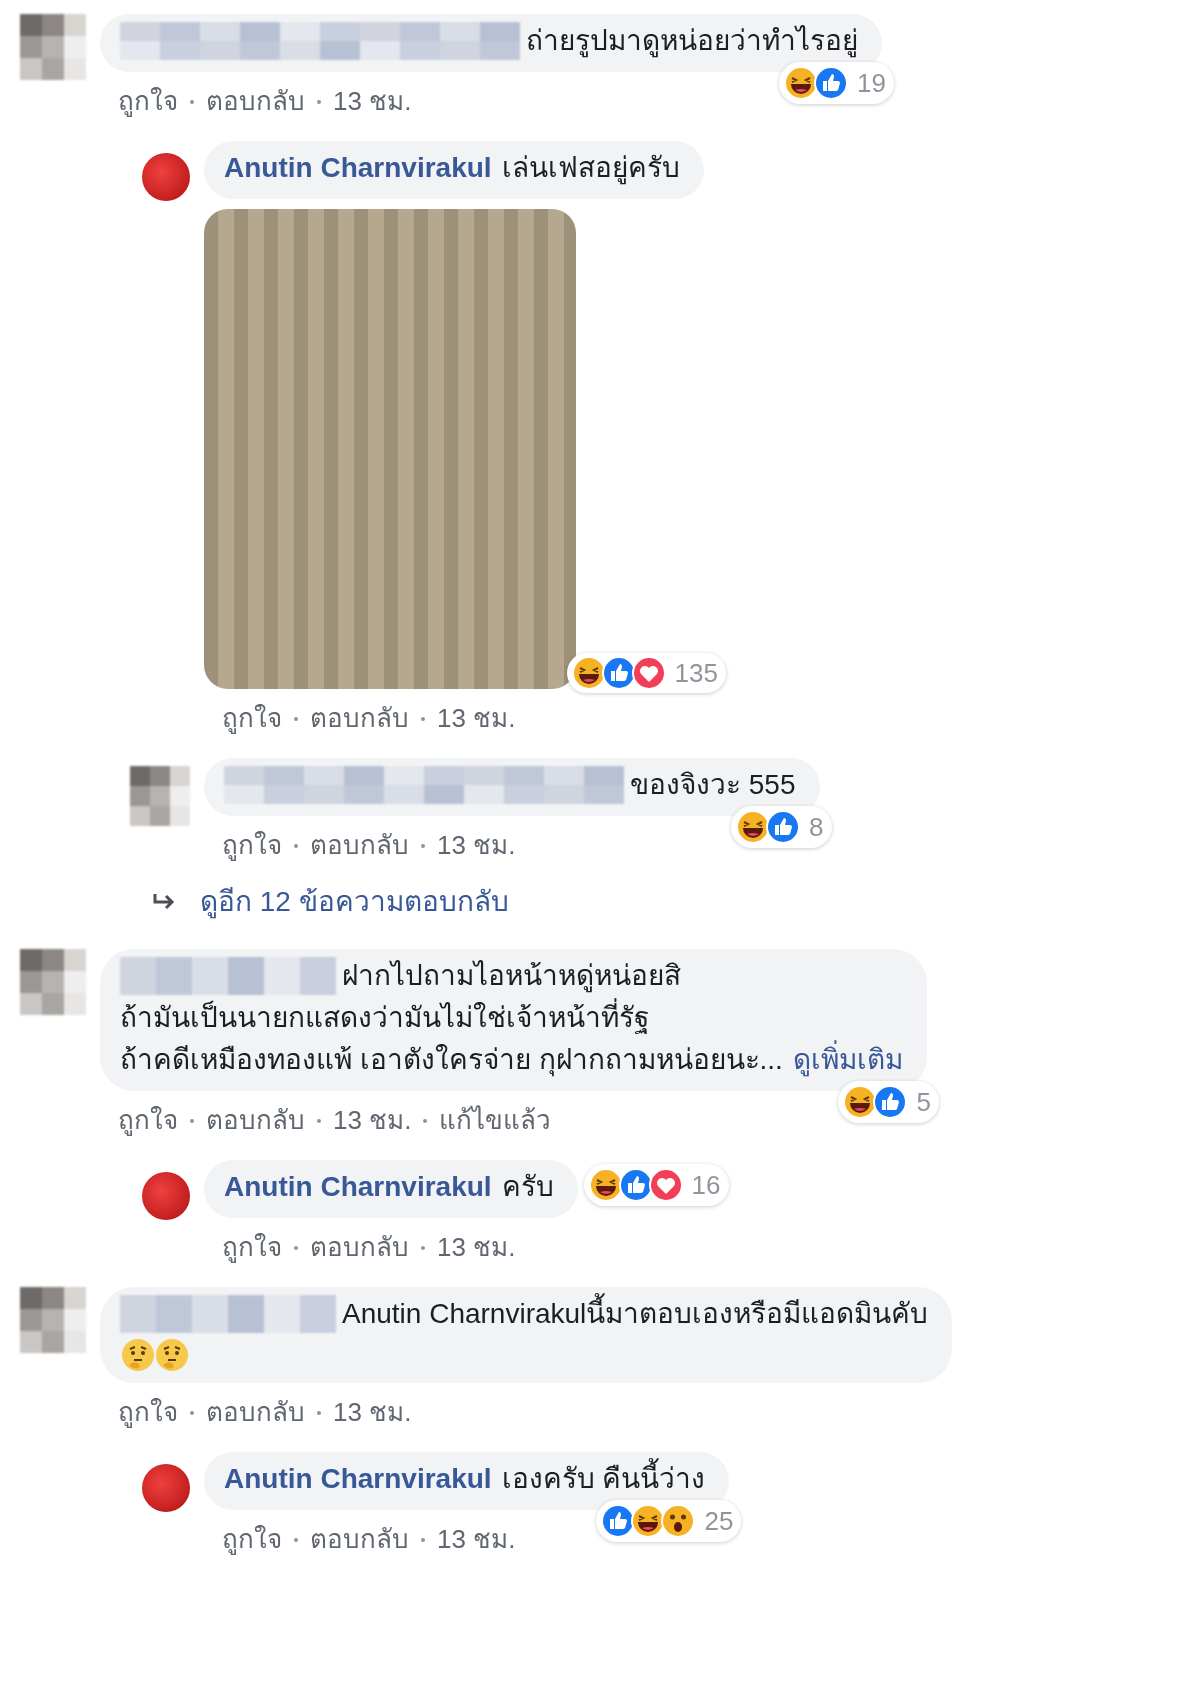  Describe the element at coordinates (656, 1185) in the screenshot. I see `reaction-badge: 16` at that location.